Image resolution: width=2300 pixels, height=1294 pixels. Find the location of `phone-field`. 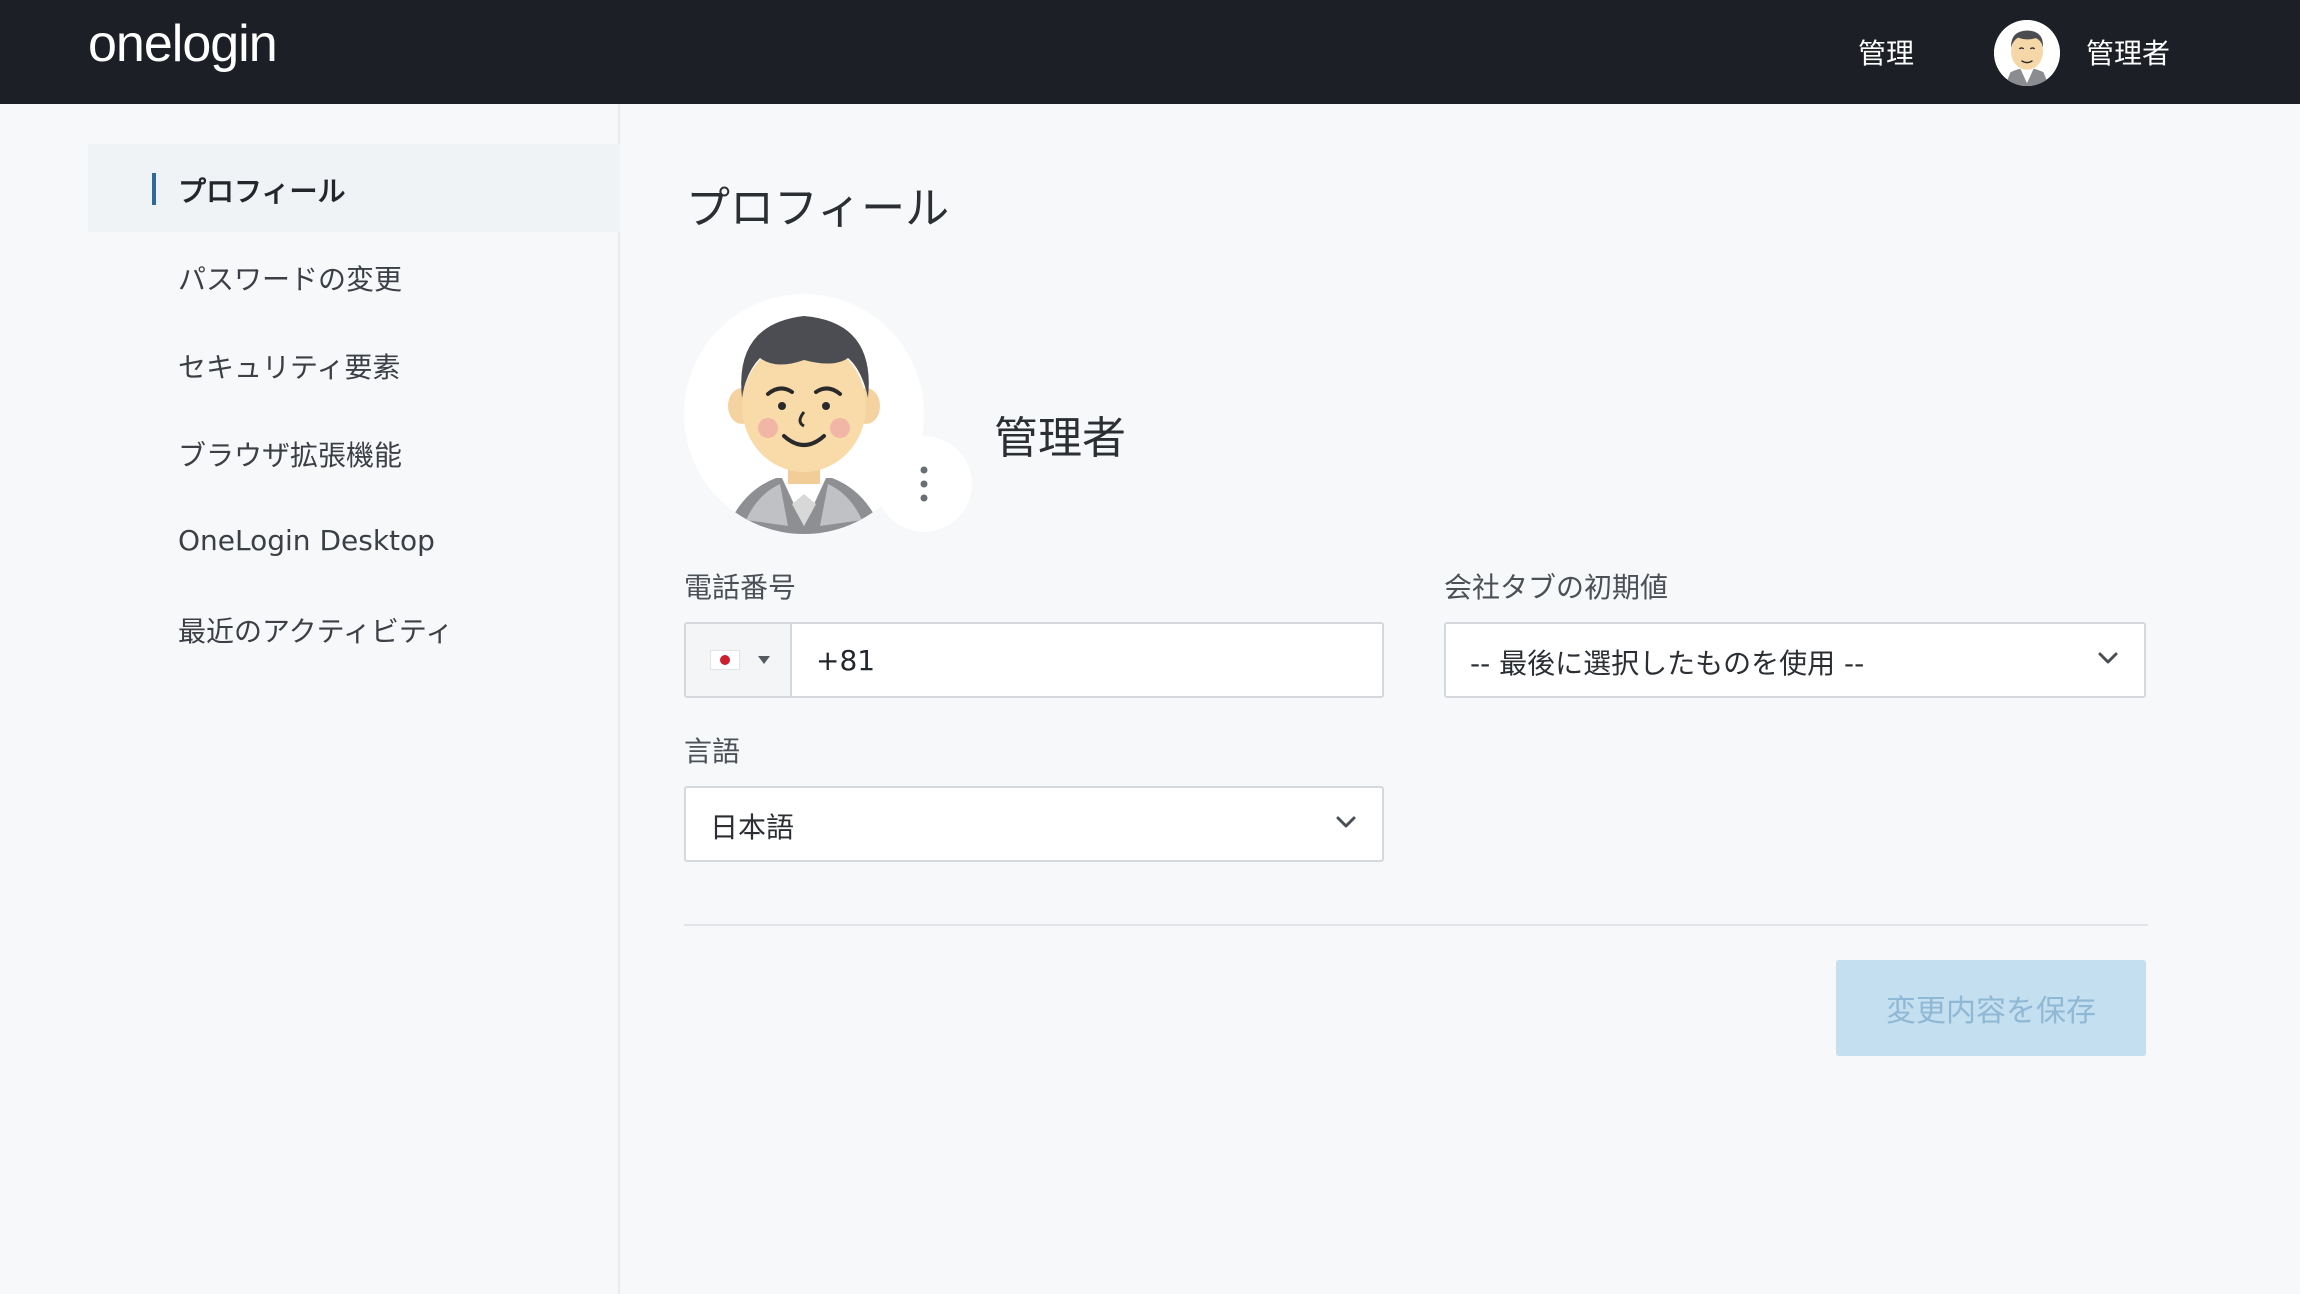

phone-field is located at coordinates (1034, 660).